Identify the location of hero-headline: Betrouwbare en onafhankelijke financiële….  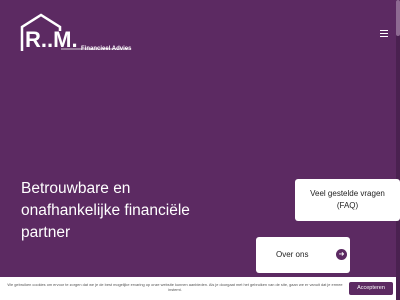
(121, 211).